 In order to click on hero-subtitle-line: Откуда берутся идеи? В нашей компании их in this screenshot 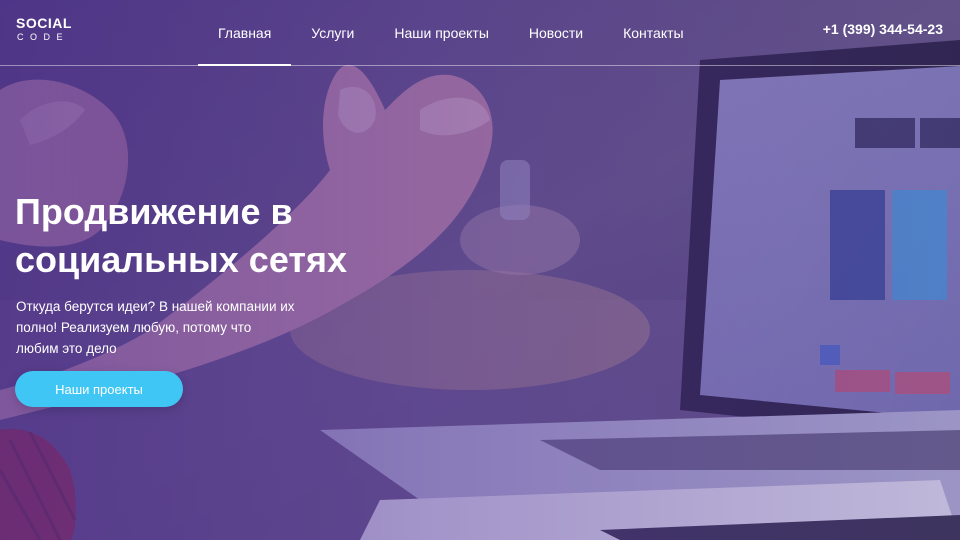, I will do `click(155, 306)`.